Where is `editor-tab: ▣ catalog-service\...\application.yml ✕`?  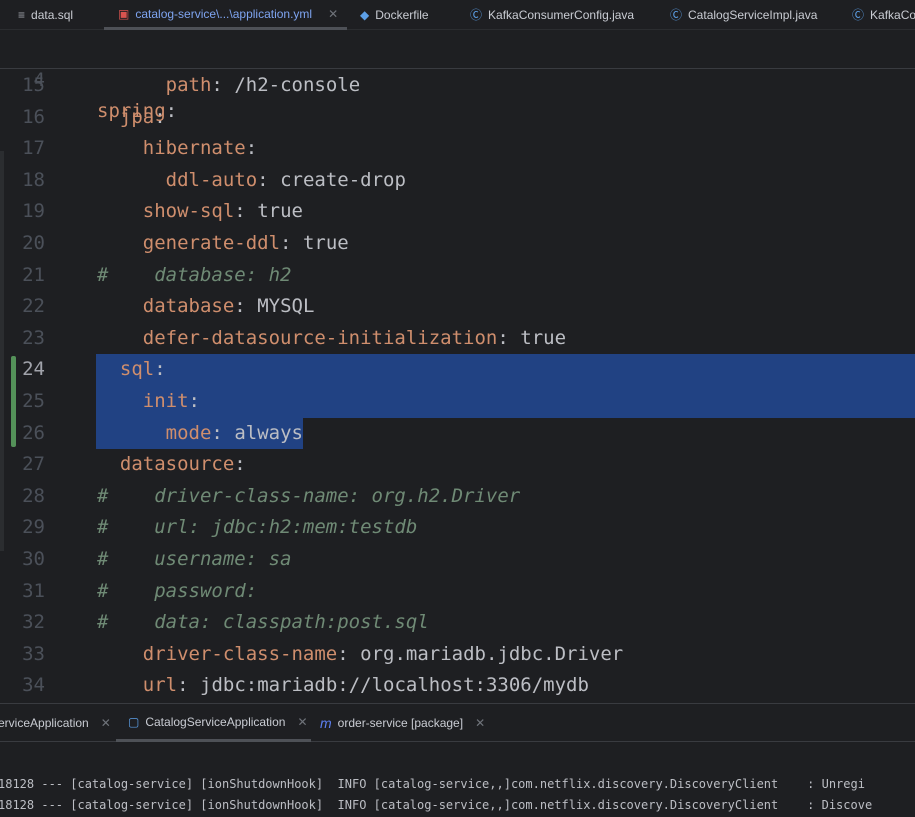 editor-tab: ▣ catalog-service\...\application.yml ✕ is located at coordinates (225, 15).